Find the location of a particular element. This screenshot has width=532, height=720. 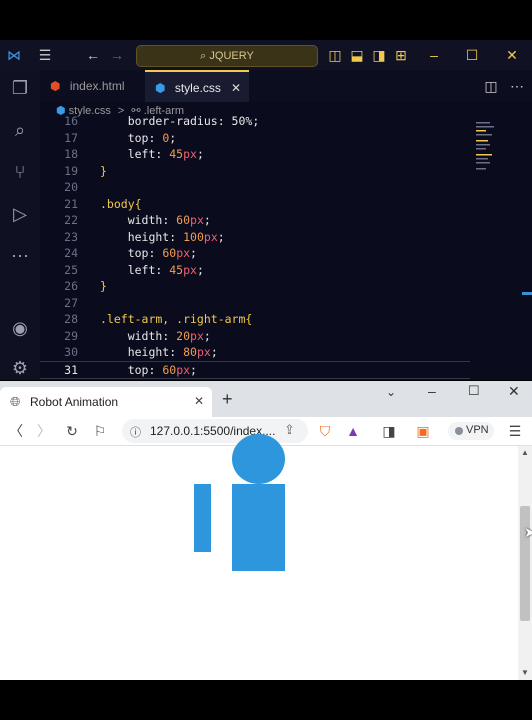

customize-layout-icon: ⊞ is located at coordinates (401, 55).